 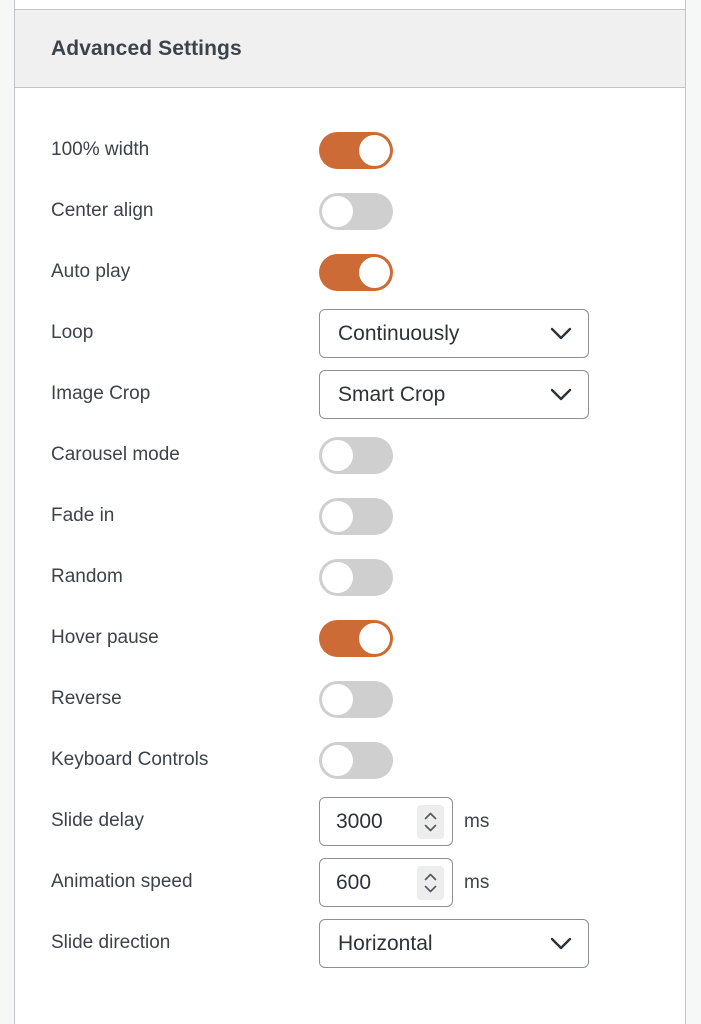 I want to click on toggle-random, so click(x=356, y=577).